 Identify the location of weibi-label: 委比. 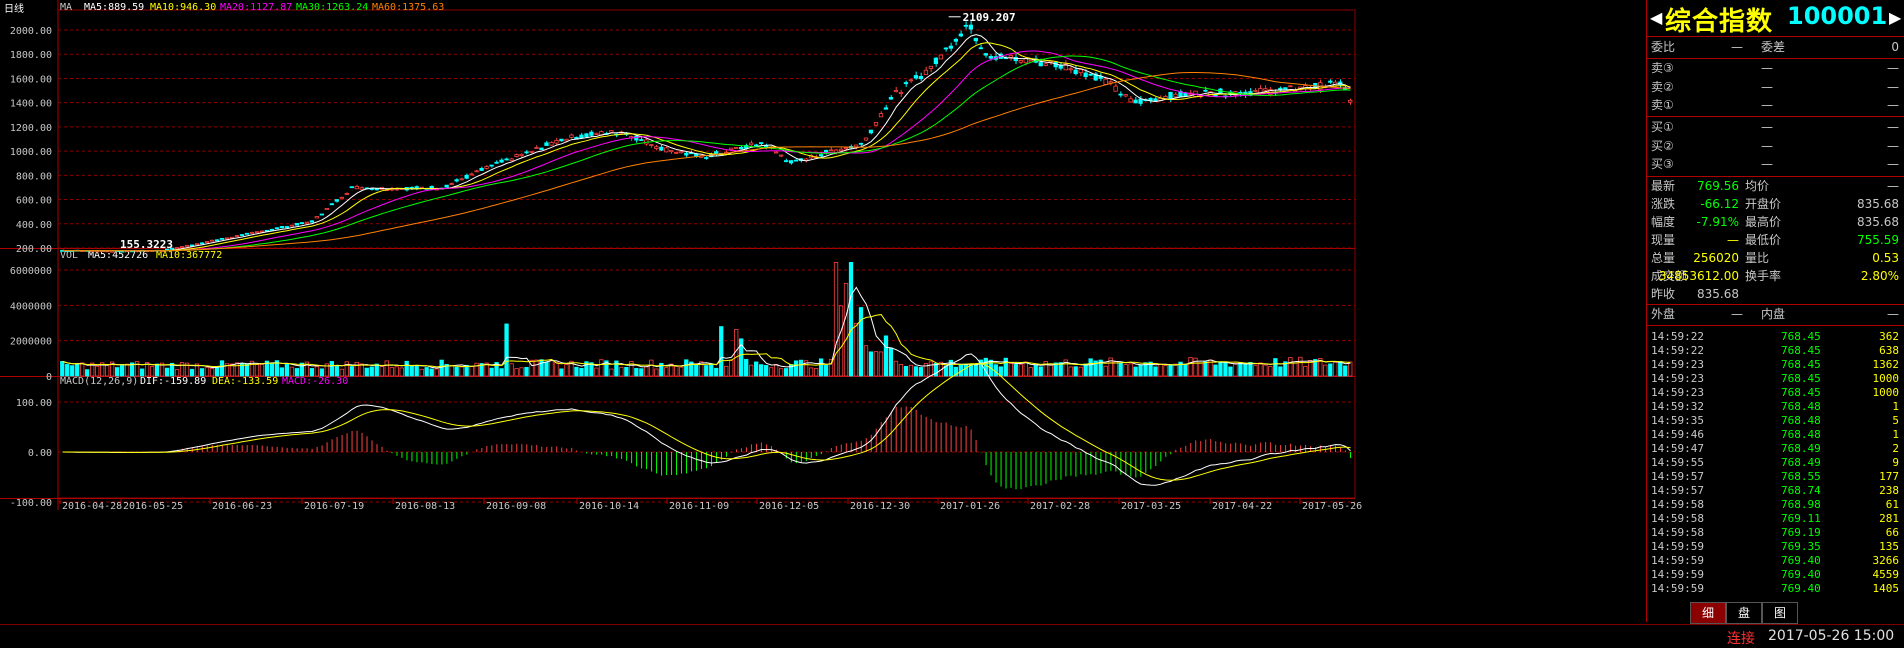
(1663, 47).